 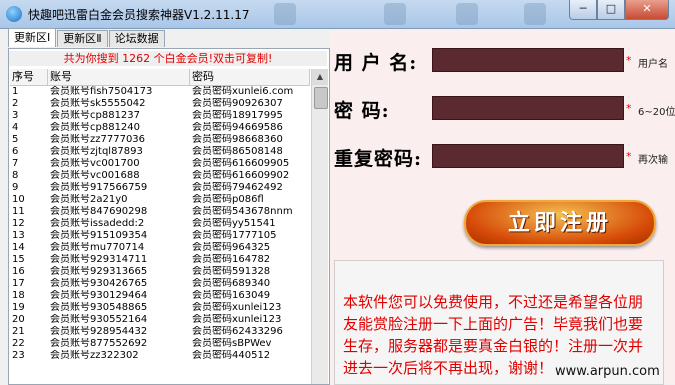 I want to click on column-header-account: 账号, so click(x=119, y=77).